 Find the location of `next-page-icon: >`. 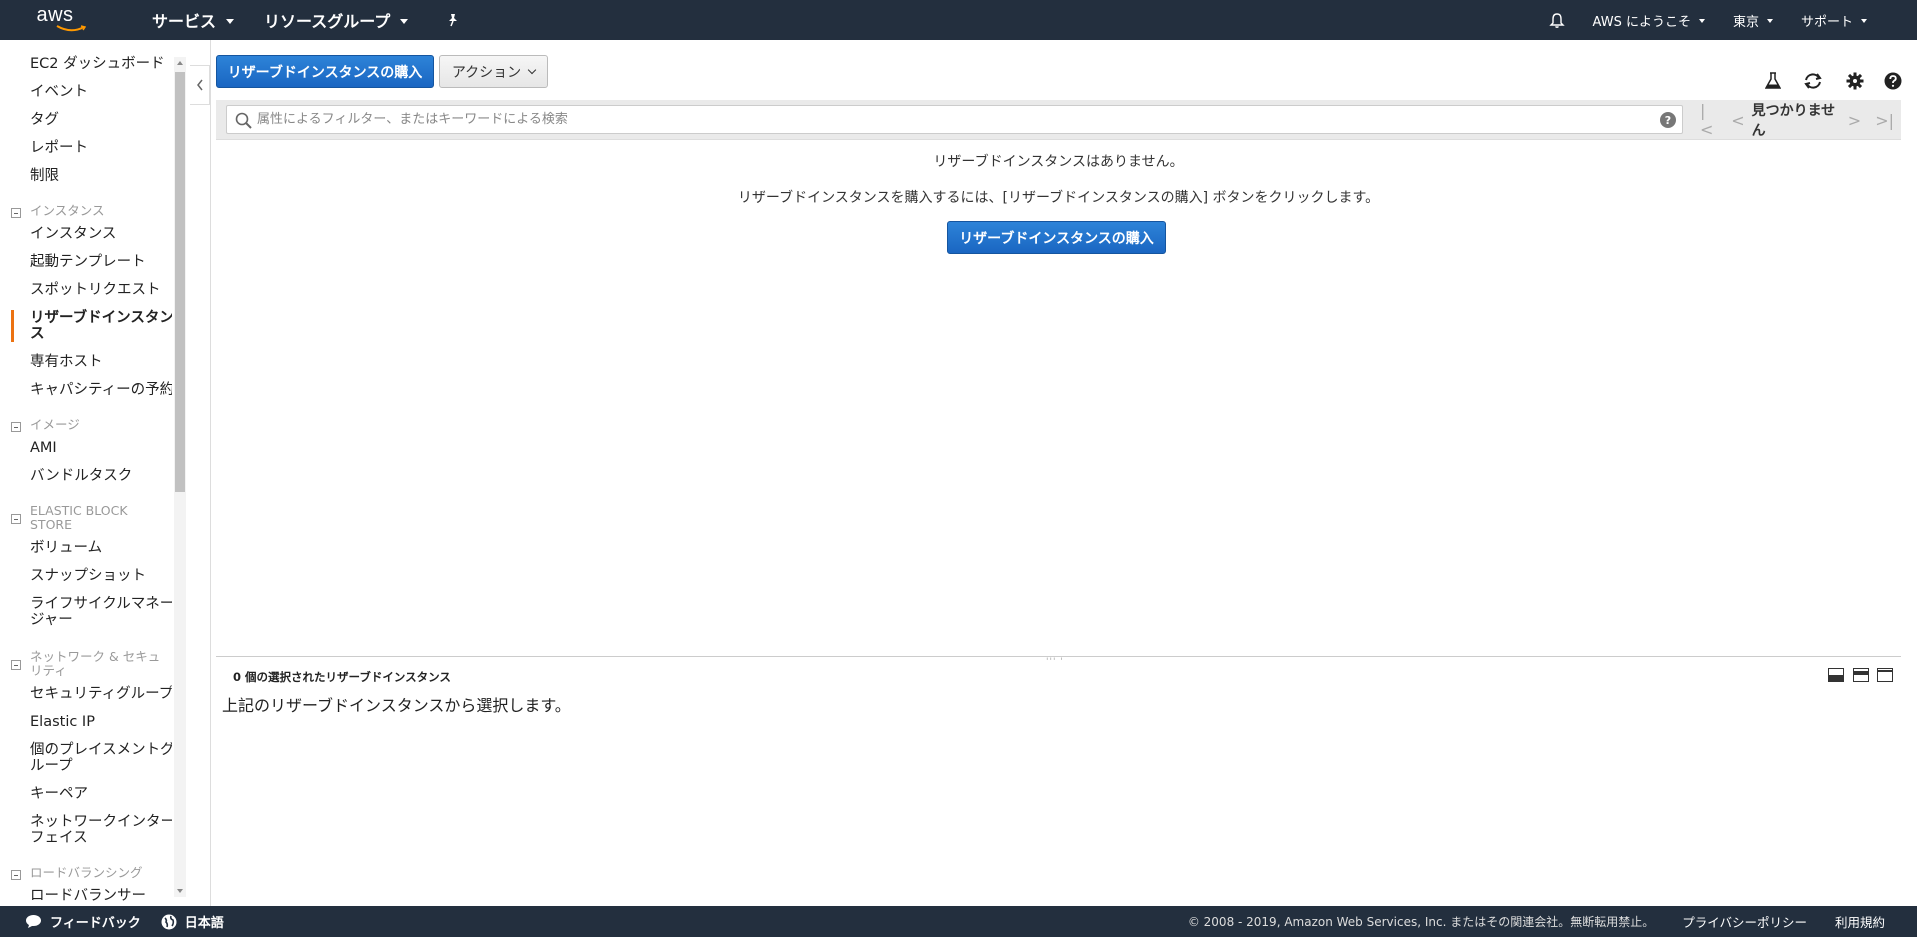

next-page-icon: > is located at coordinates (1854, 120).